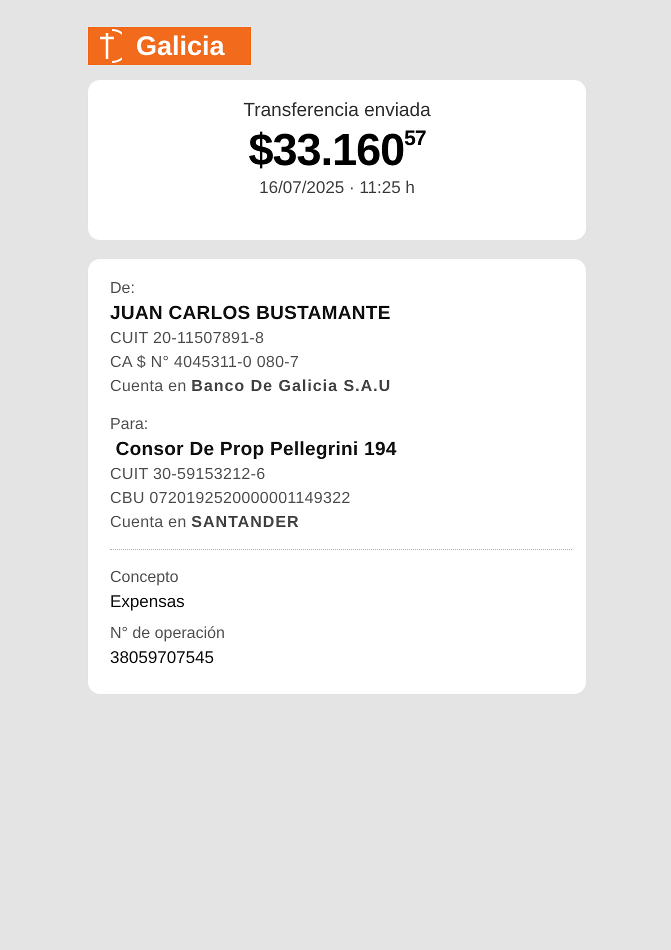 The height and width of the screenshot is (950, 671). I want to click on party-label: Para:, so click(130, 425).